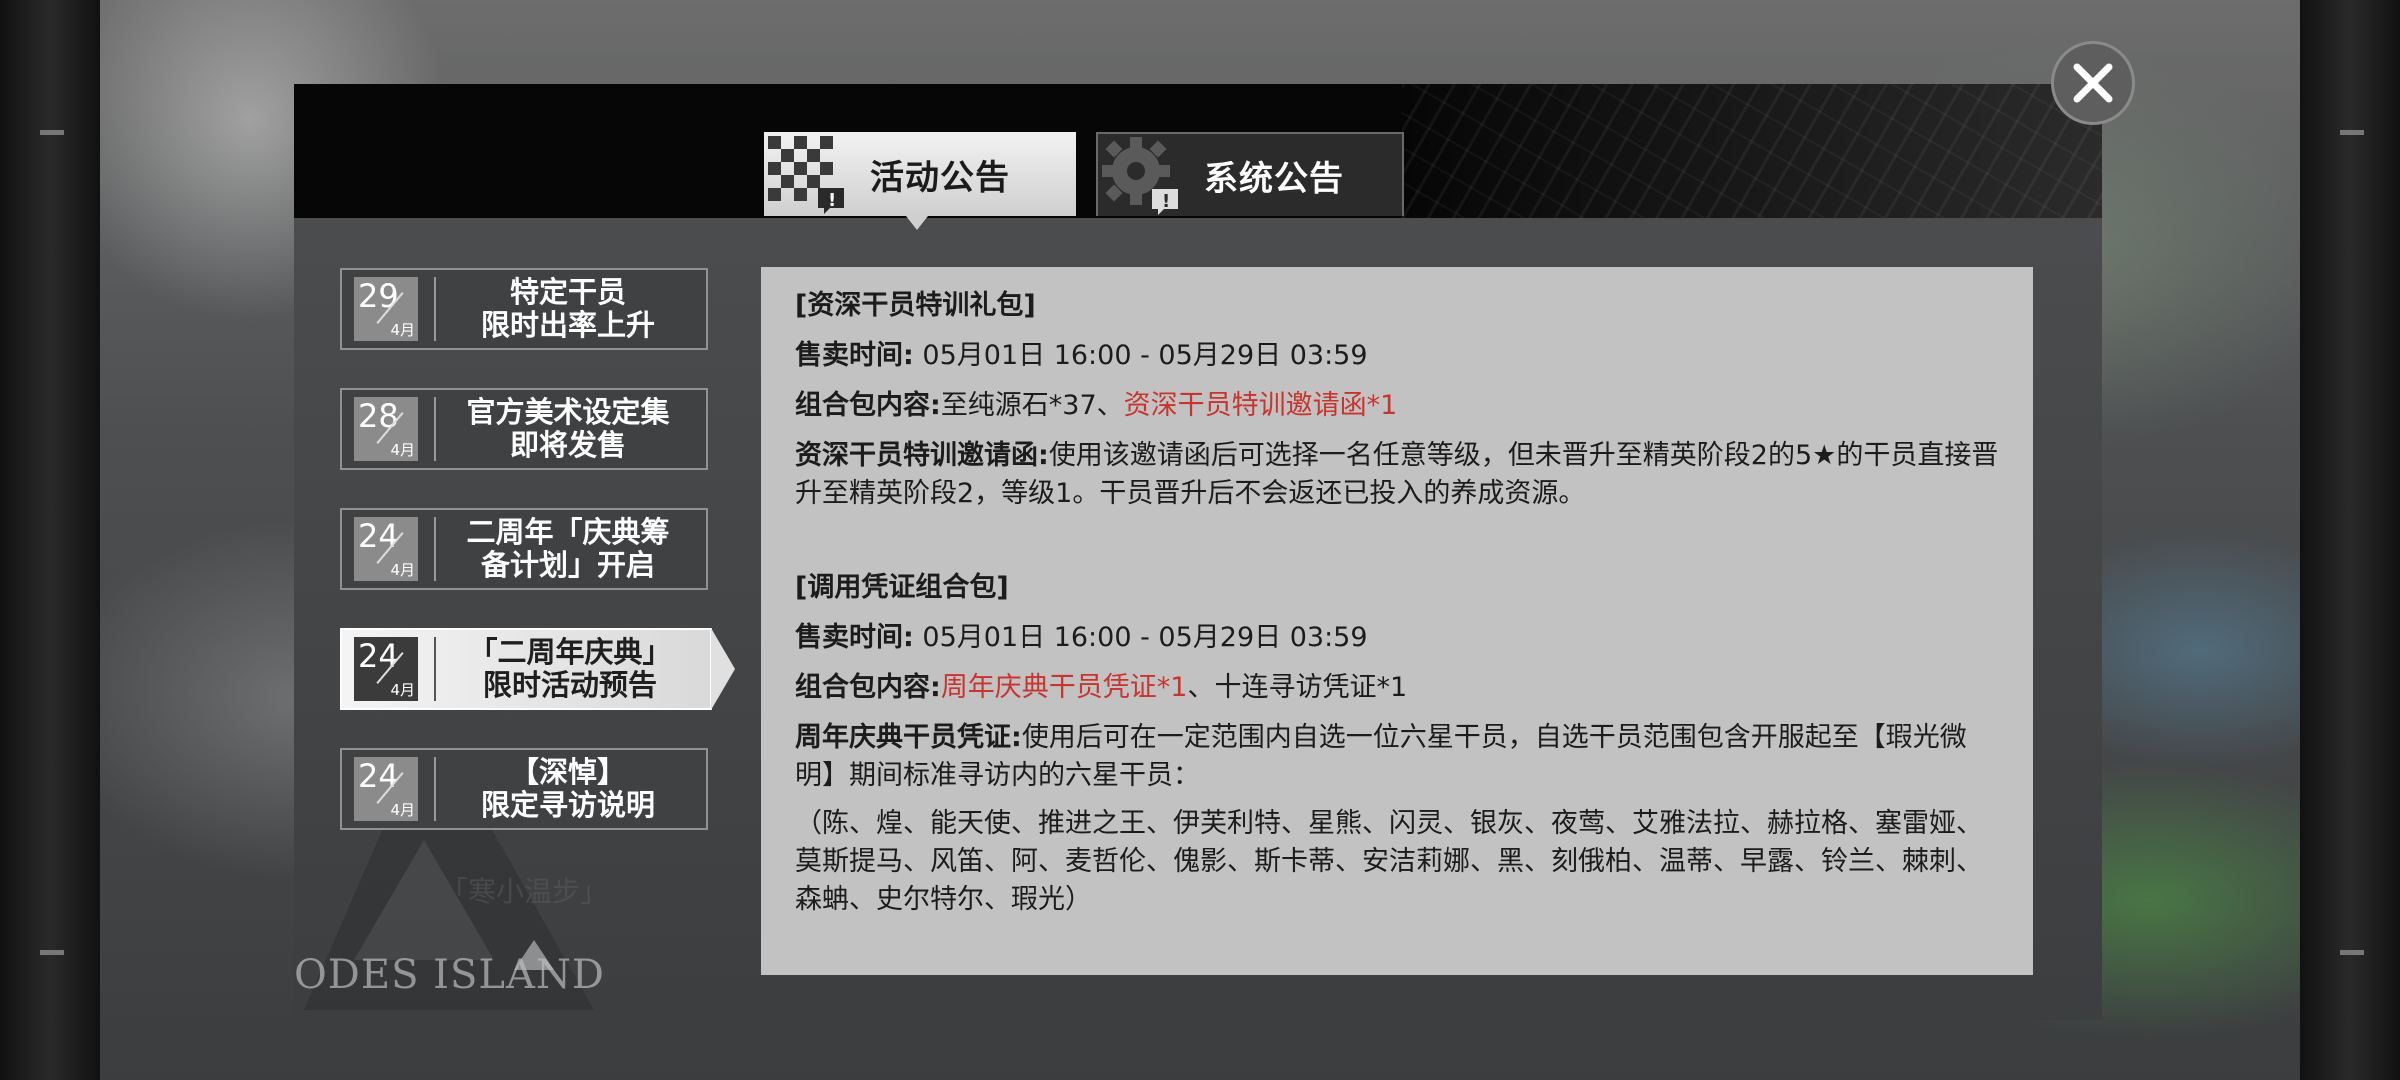 The width and height of the screenshot is (2400, 1080). What do you see at coordinates (902, 587) in the screenshot?
I see `pack-title: [调用凭证组合包]` at bounding box center [902, 587].